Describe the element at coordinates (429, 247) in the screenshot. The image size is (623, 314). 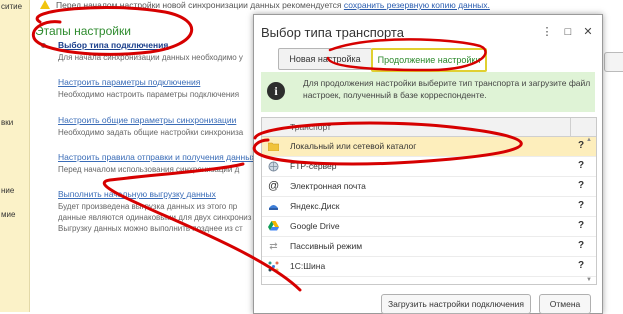
I see `table-row: ⇄ Пассивный режим ?` at that location.